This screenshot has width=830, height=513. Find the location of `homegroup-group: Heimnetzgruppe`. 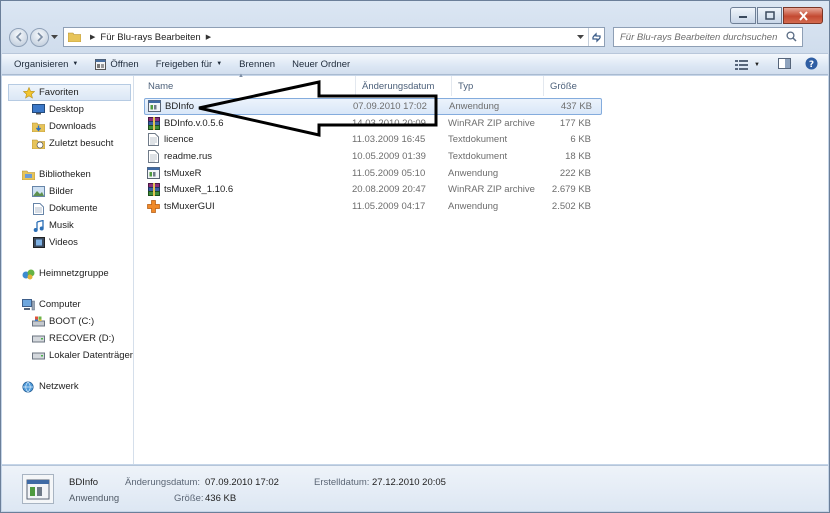

homegroup-group: Heimnetzgruppe is located at coordinates (67, 273).